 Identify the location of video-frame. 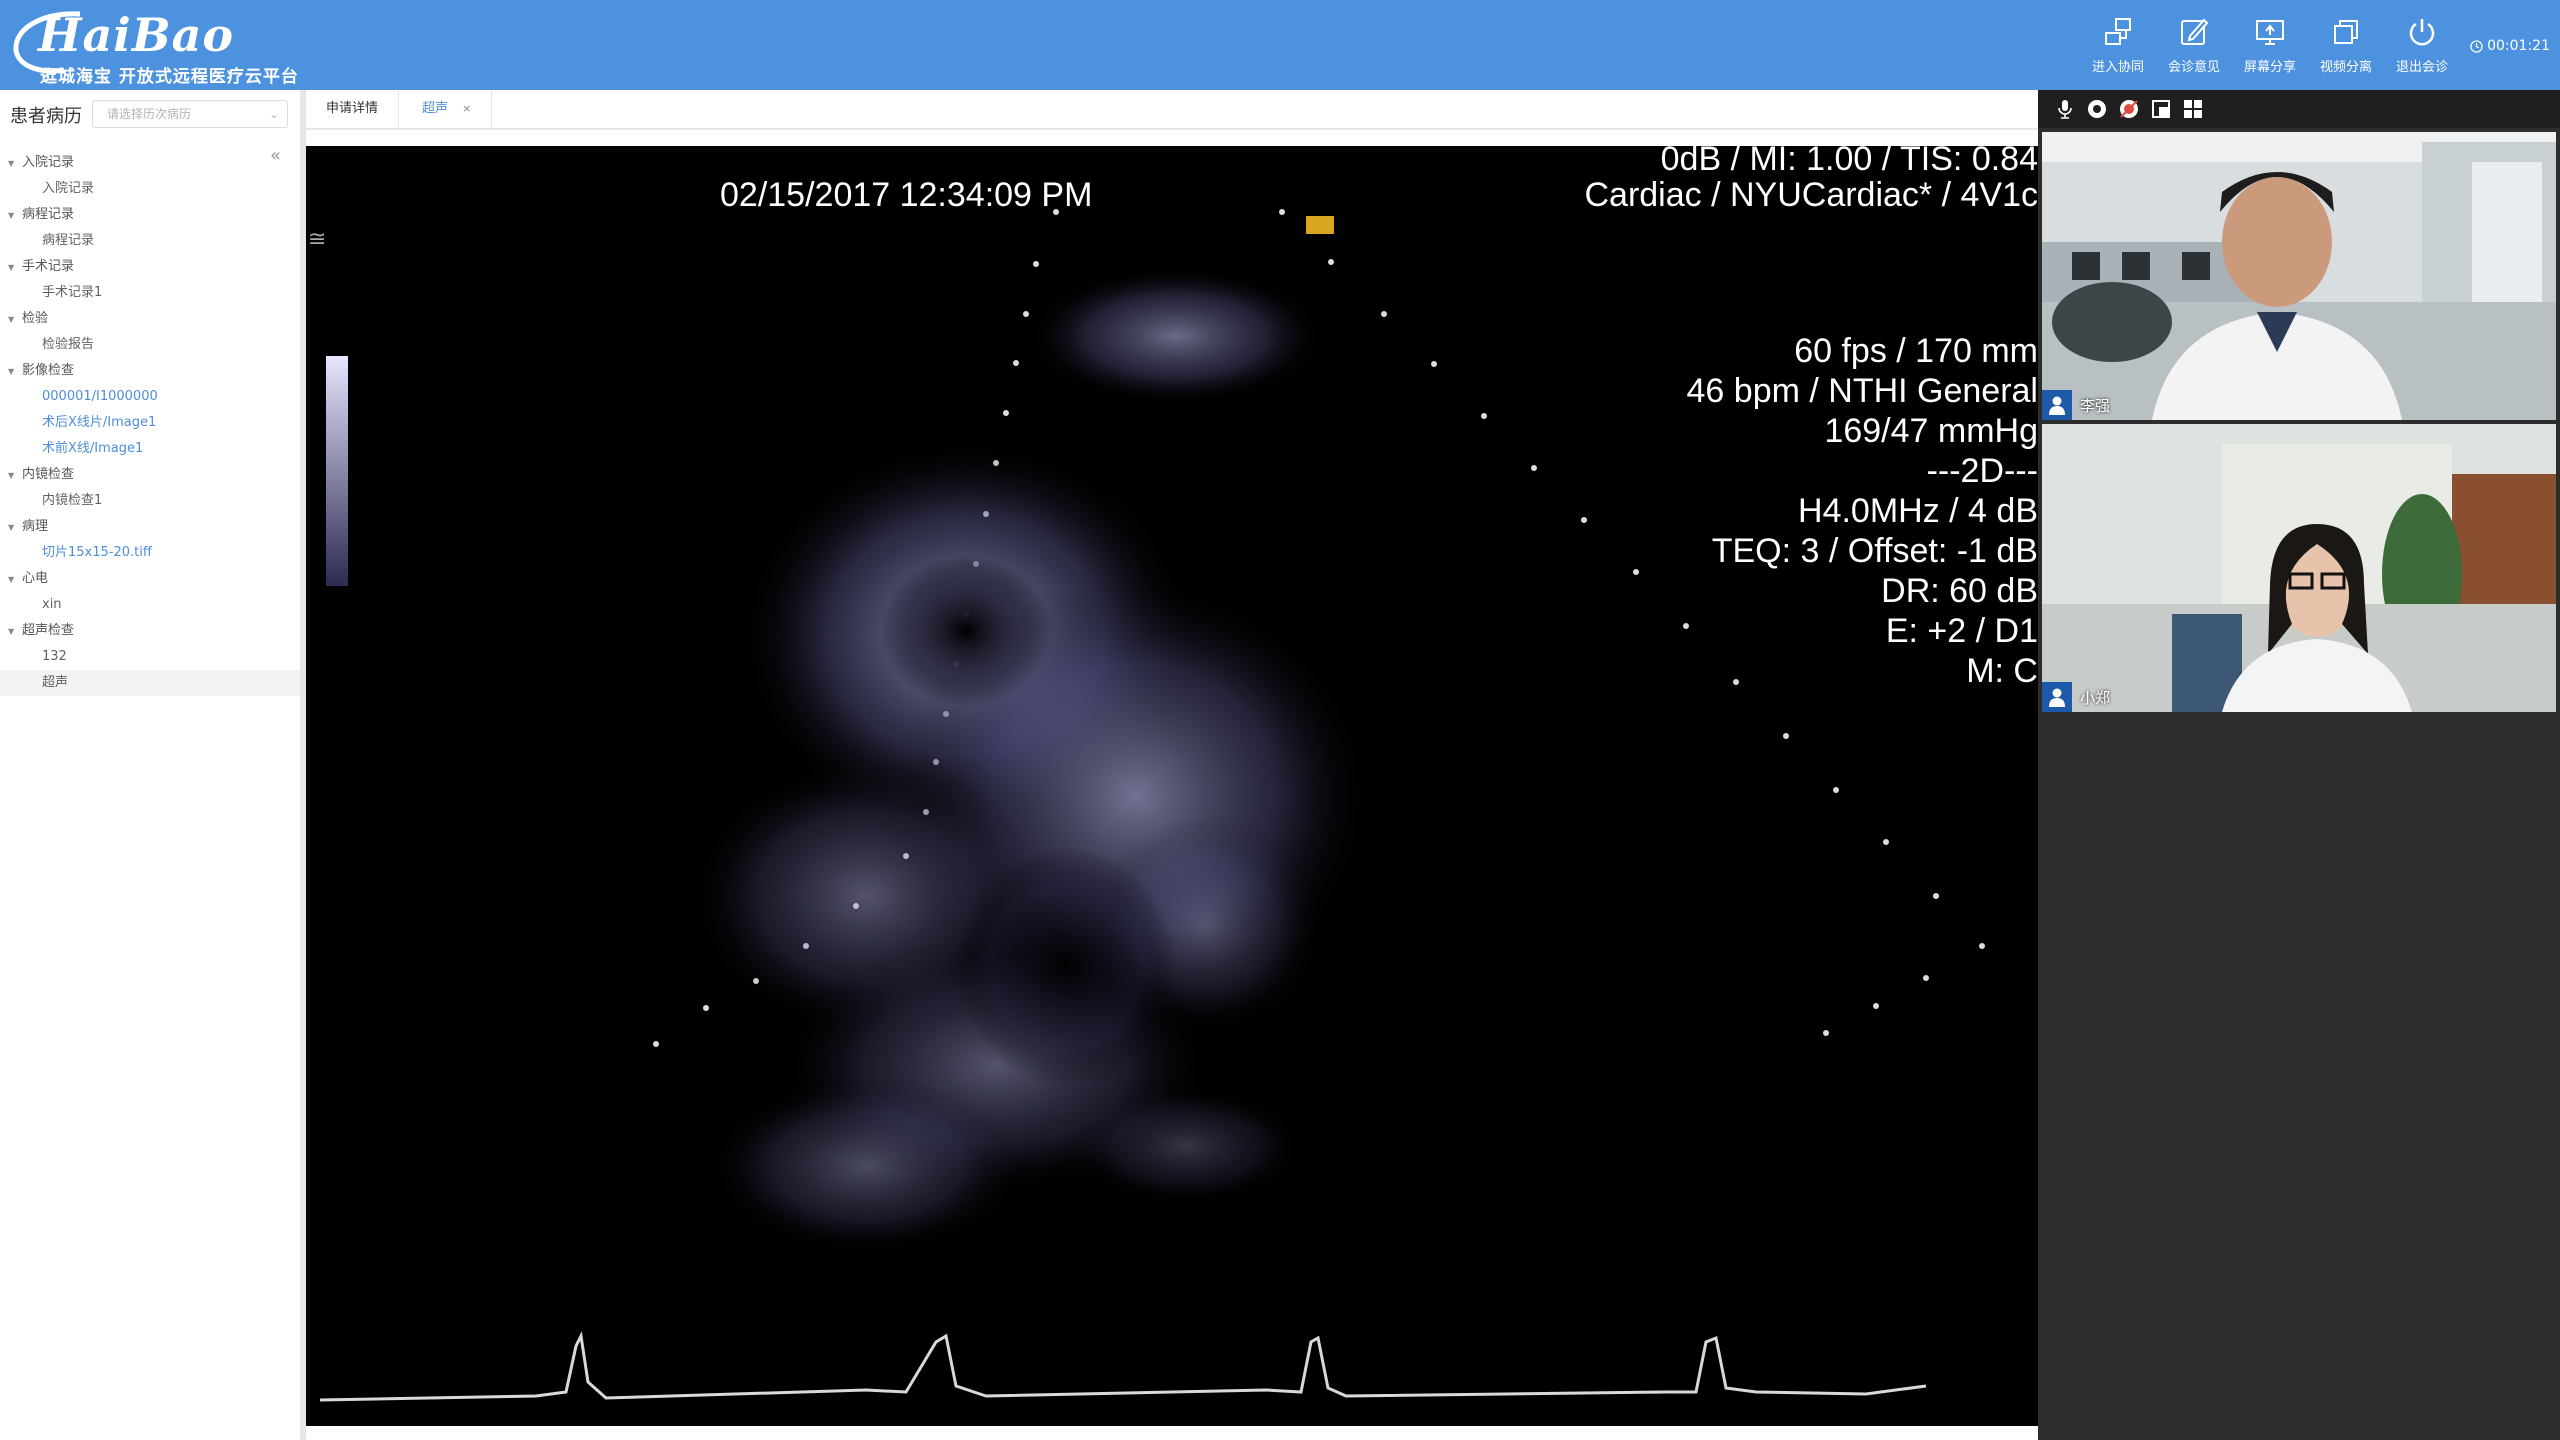
(2299, 276).